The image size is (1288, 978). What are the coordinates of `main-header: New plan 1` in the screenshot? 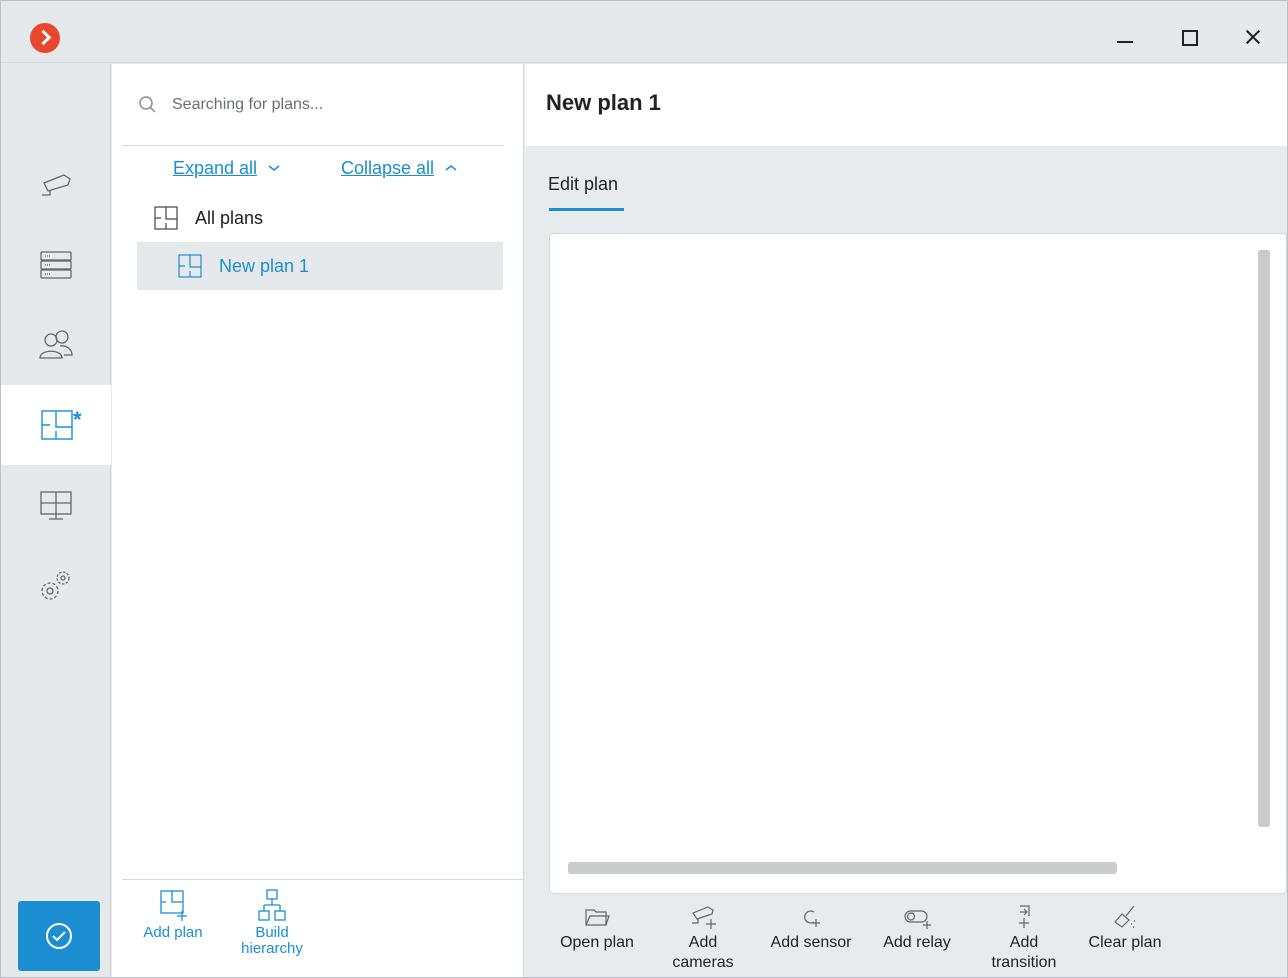 It's located at (906, 105).